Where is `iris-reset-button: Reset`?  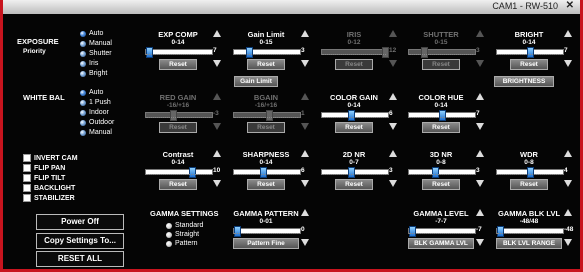 iris-reset-button: Reset is located at coordinates (354, 64).